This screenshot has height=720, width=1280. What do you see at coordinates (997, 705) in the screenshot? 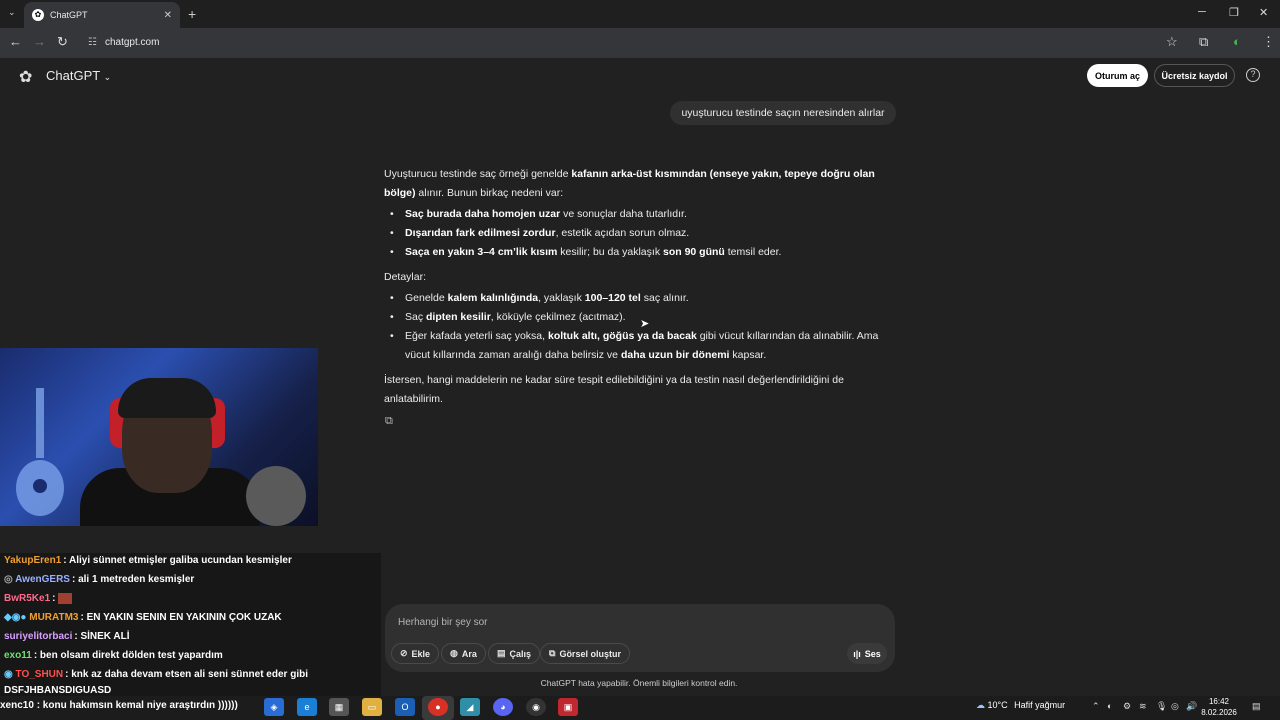
I see `weather-temp: 10°C` at bounding box center [997, 705].